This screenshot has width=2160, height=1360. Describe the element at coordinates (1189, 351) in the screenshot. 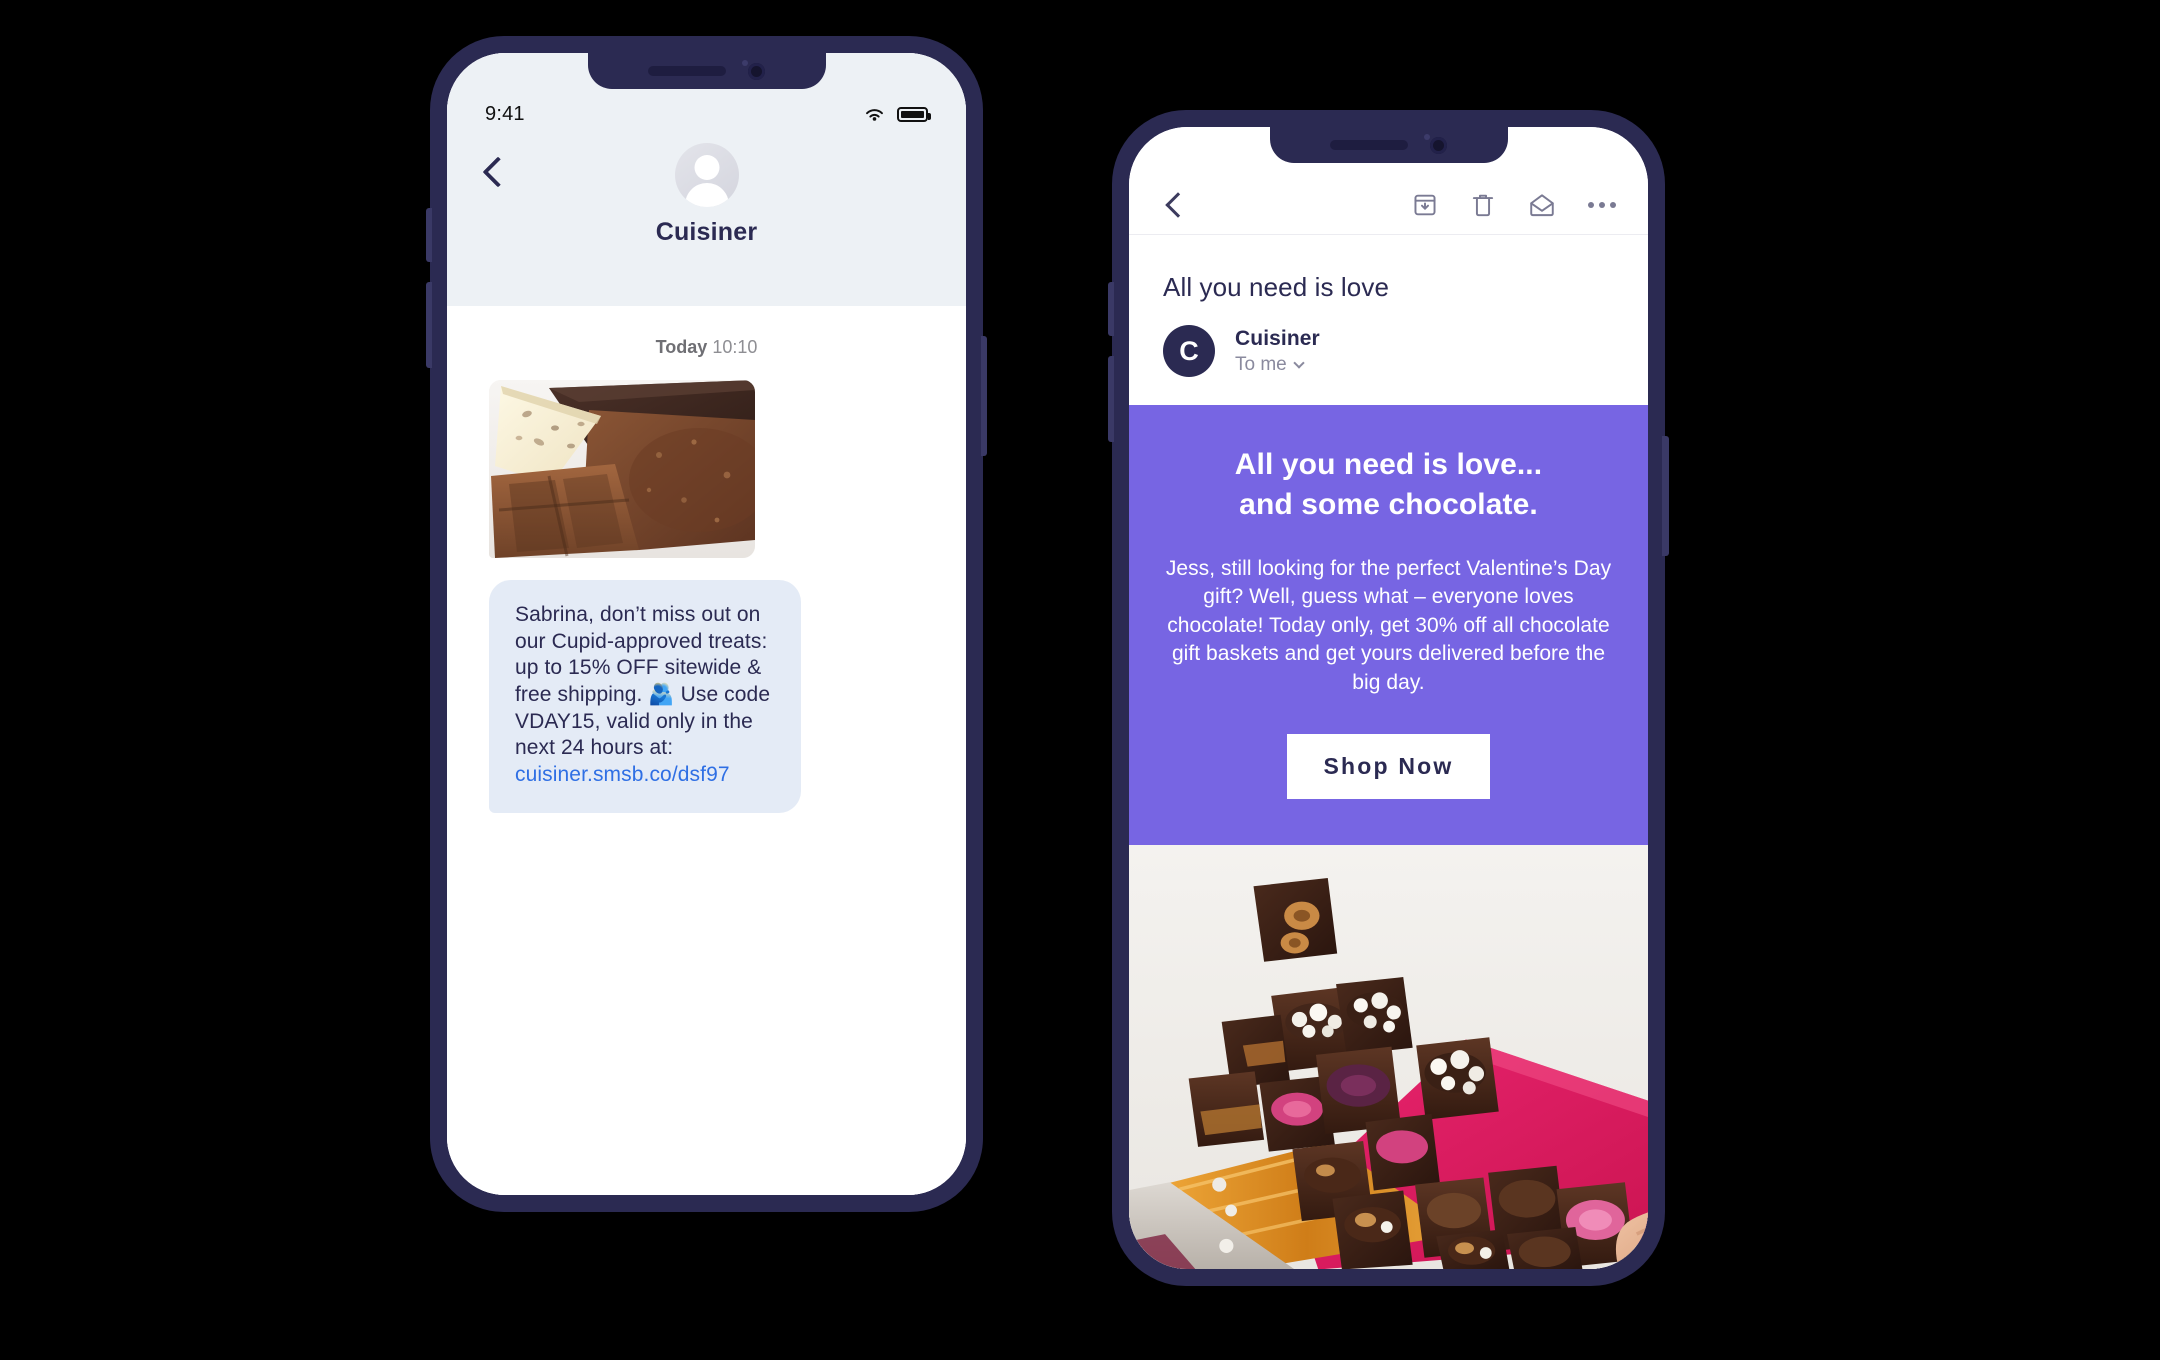

I see `sender-avatar: C` at that location.